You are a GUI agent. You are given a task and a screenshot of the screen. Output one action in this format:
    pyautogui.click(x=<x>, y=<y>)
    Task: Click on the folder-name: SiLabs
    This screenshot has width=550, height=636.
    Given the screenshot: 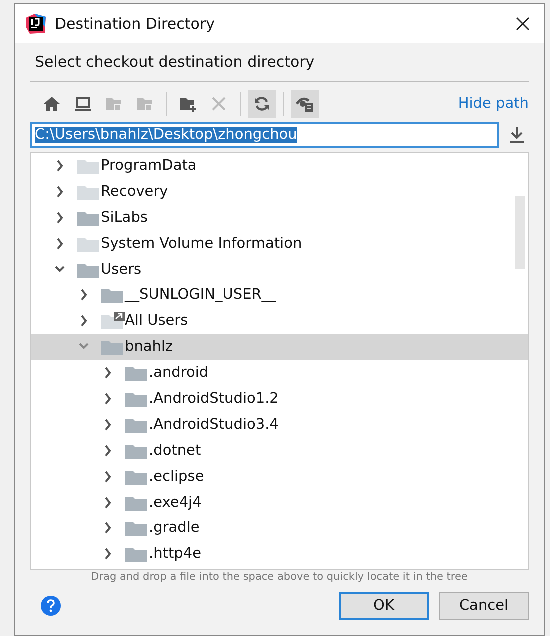 What is the action you would take?
    pyautogui.click(x=124, y=218)
    